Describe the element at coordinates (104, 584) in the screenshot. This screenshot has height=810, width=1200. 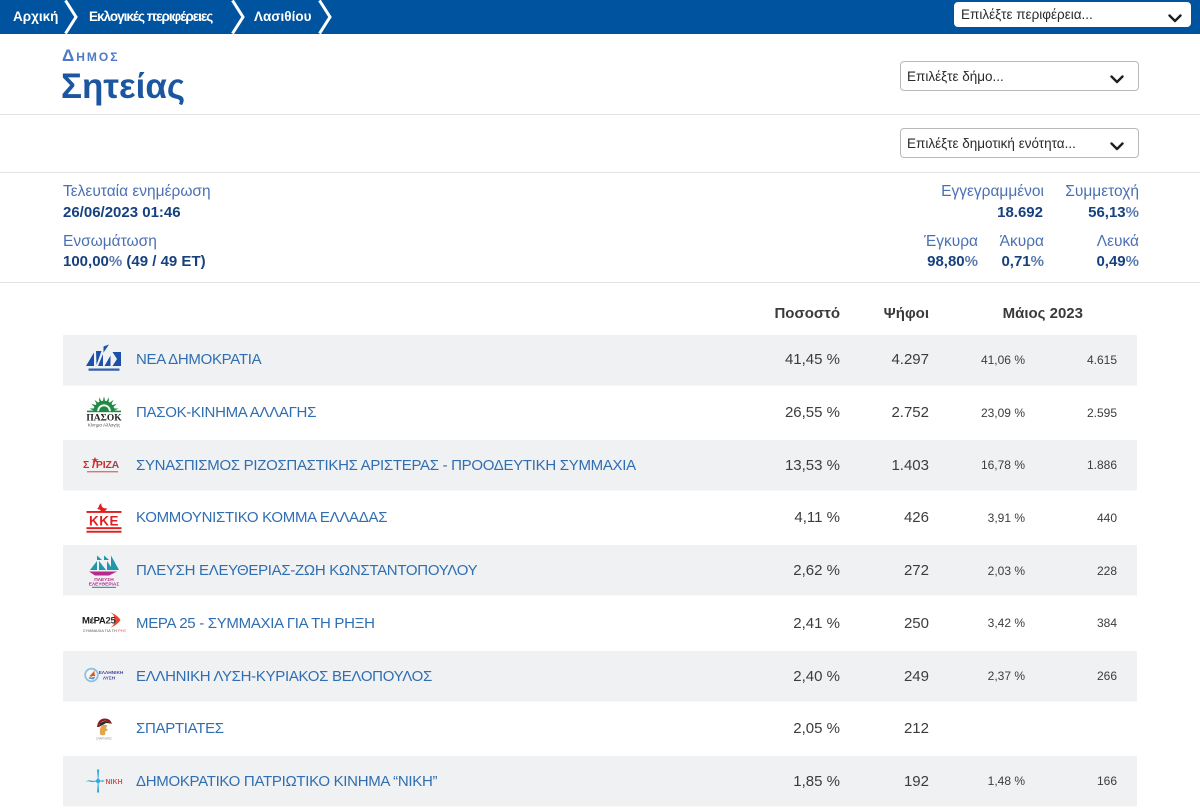
I see `svg-text: ΕΛΕΥΘΕΡΙΑΣ` at that location.